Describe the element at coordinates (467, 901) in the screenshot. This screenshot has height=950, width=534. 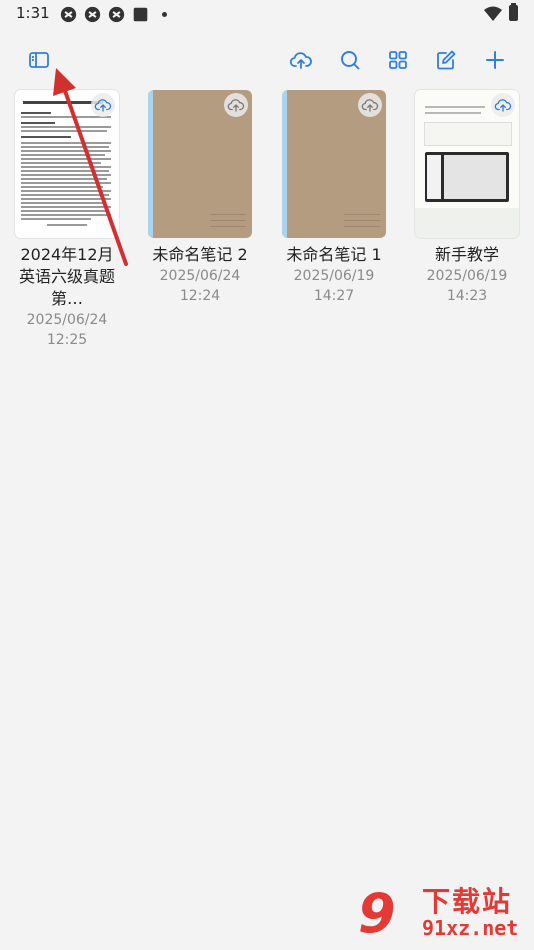
I see `watermark-title: 下载站` at that location.